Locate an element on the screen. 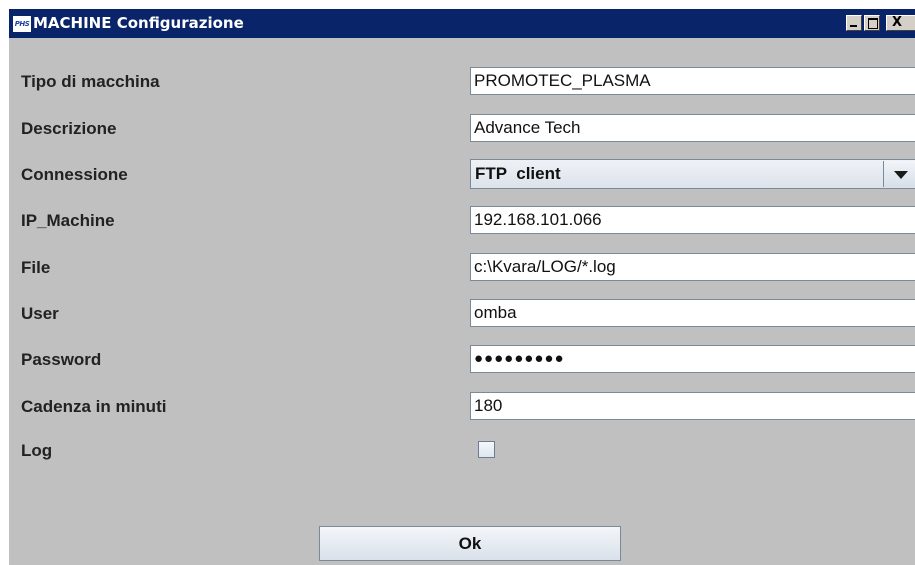  user-field: omba is located at coordinates (692, 313).